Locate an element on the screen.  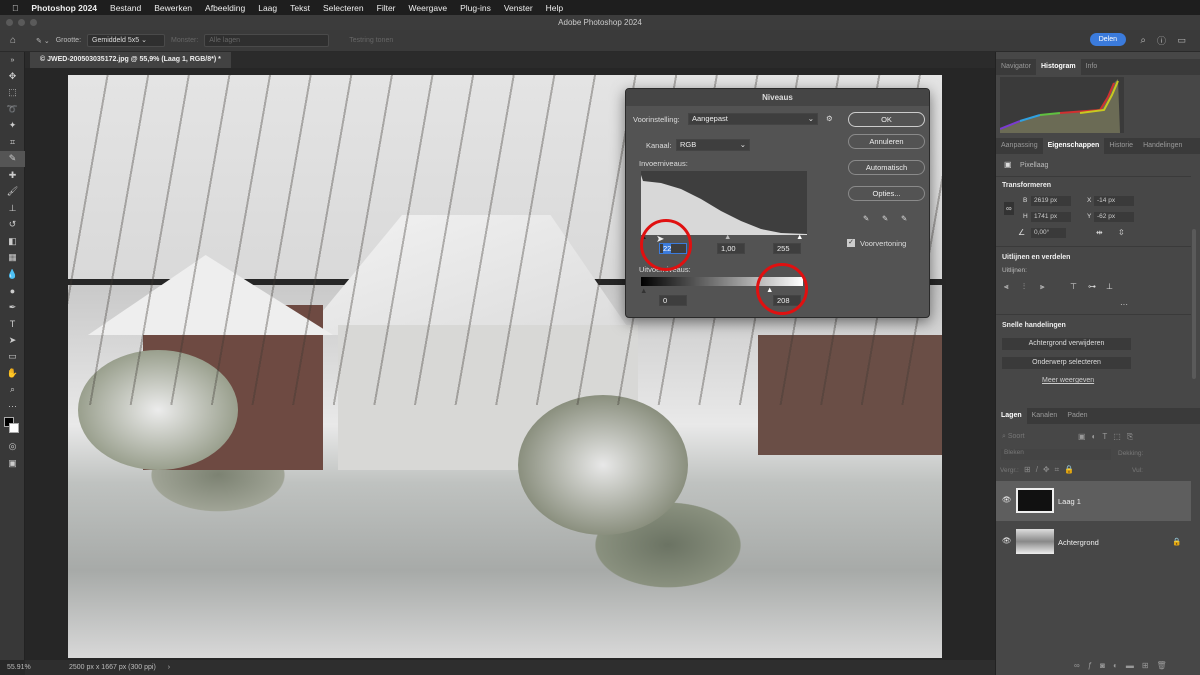
brush-tool-icon: 🖌 is located at coordinates (12, 192).